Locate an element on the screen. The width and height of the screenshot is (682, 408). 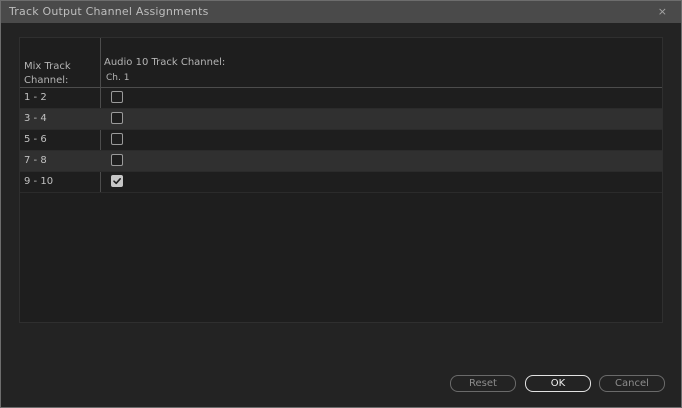
table-row: 9 - 10 is located at coordinates (341, 182).